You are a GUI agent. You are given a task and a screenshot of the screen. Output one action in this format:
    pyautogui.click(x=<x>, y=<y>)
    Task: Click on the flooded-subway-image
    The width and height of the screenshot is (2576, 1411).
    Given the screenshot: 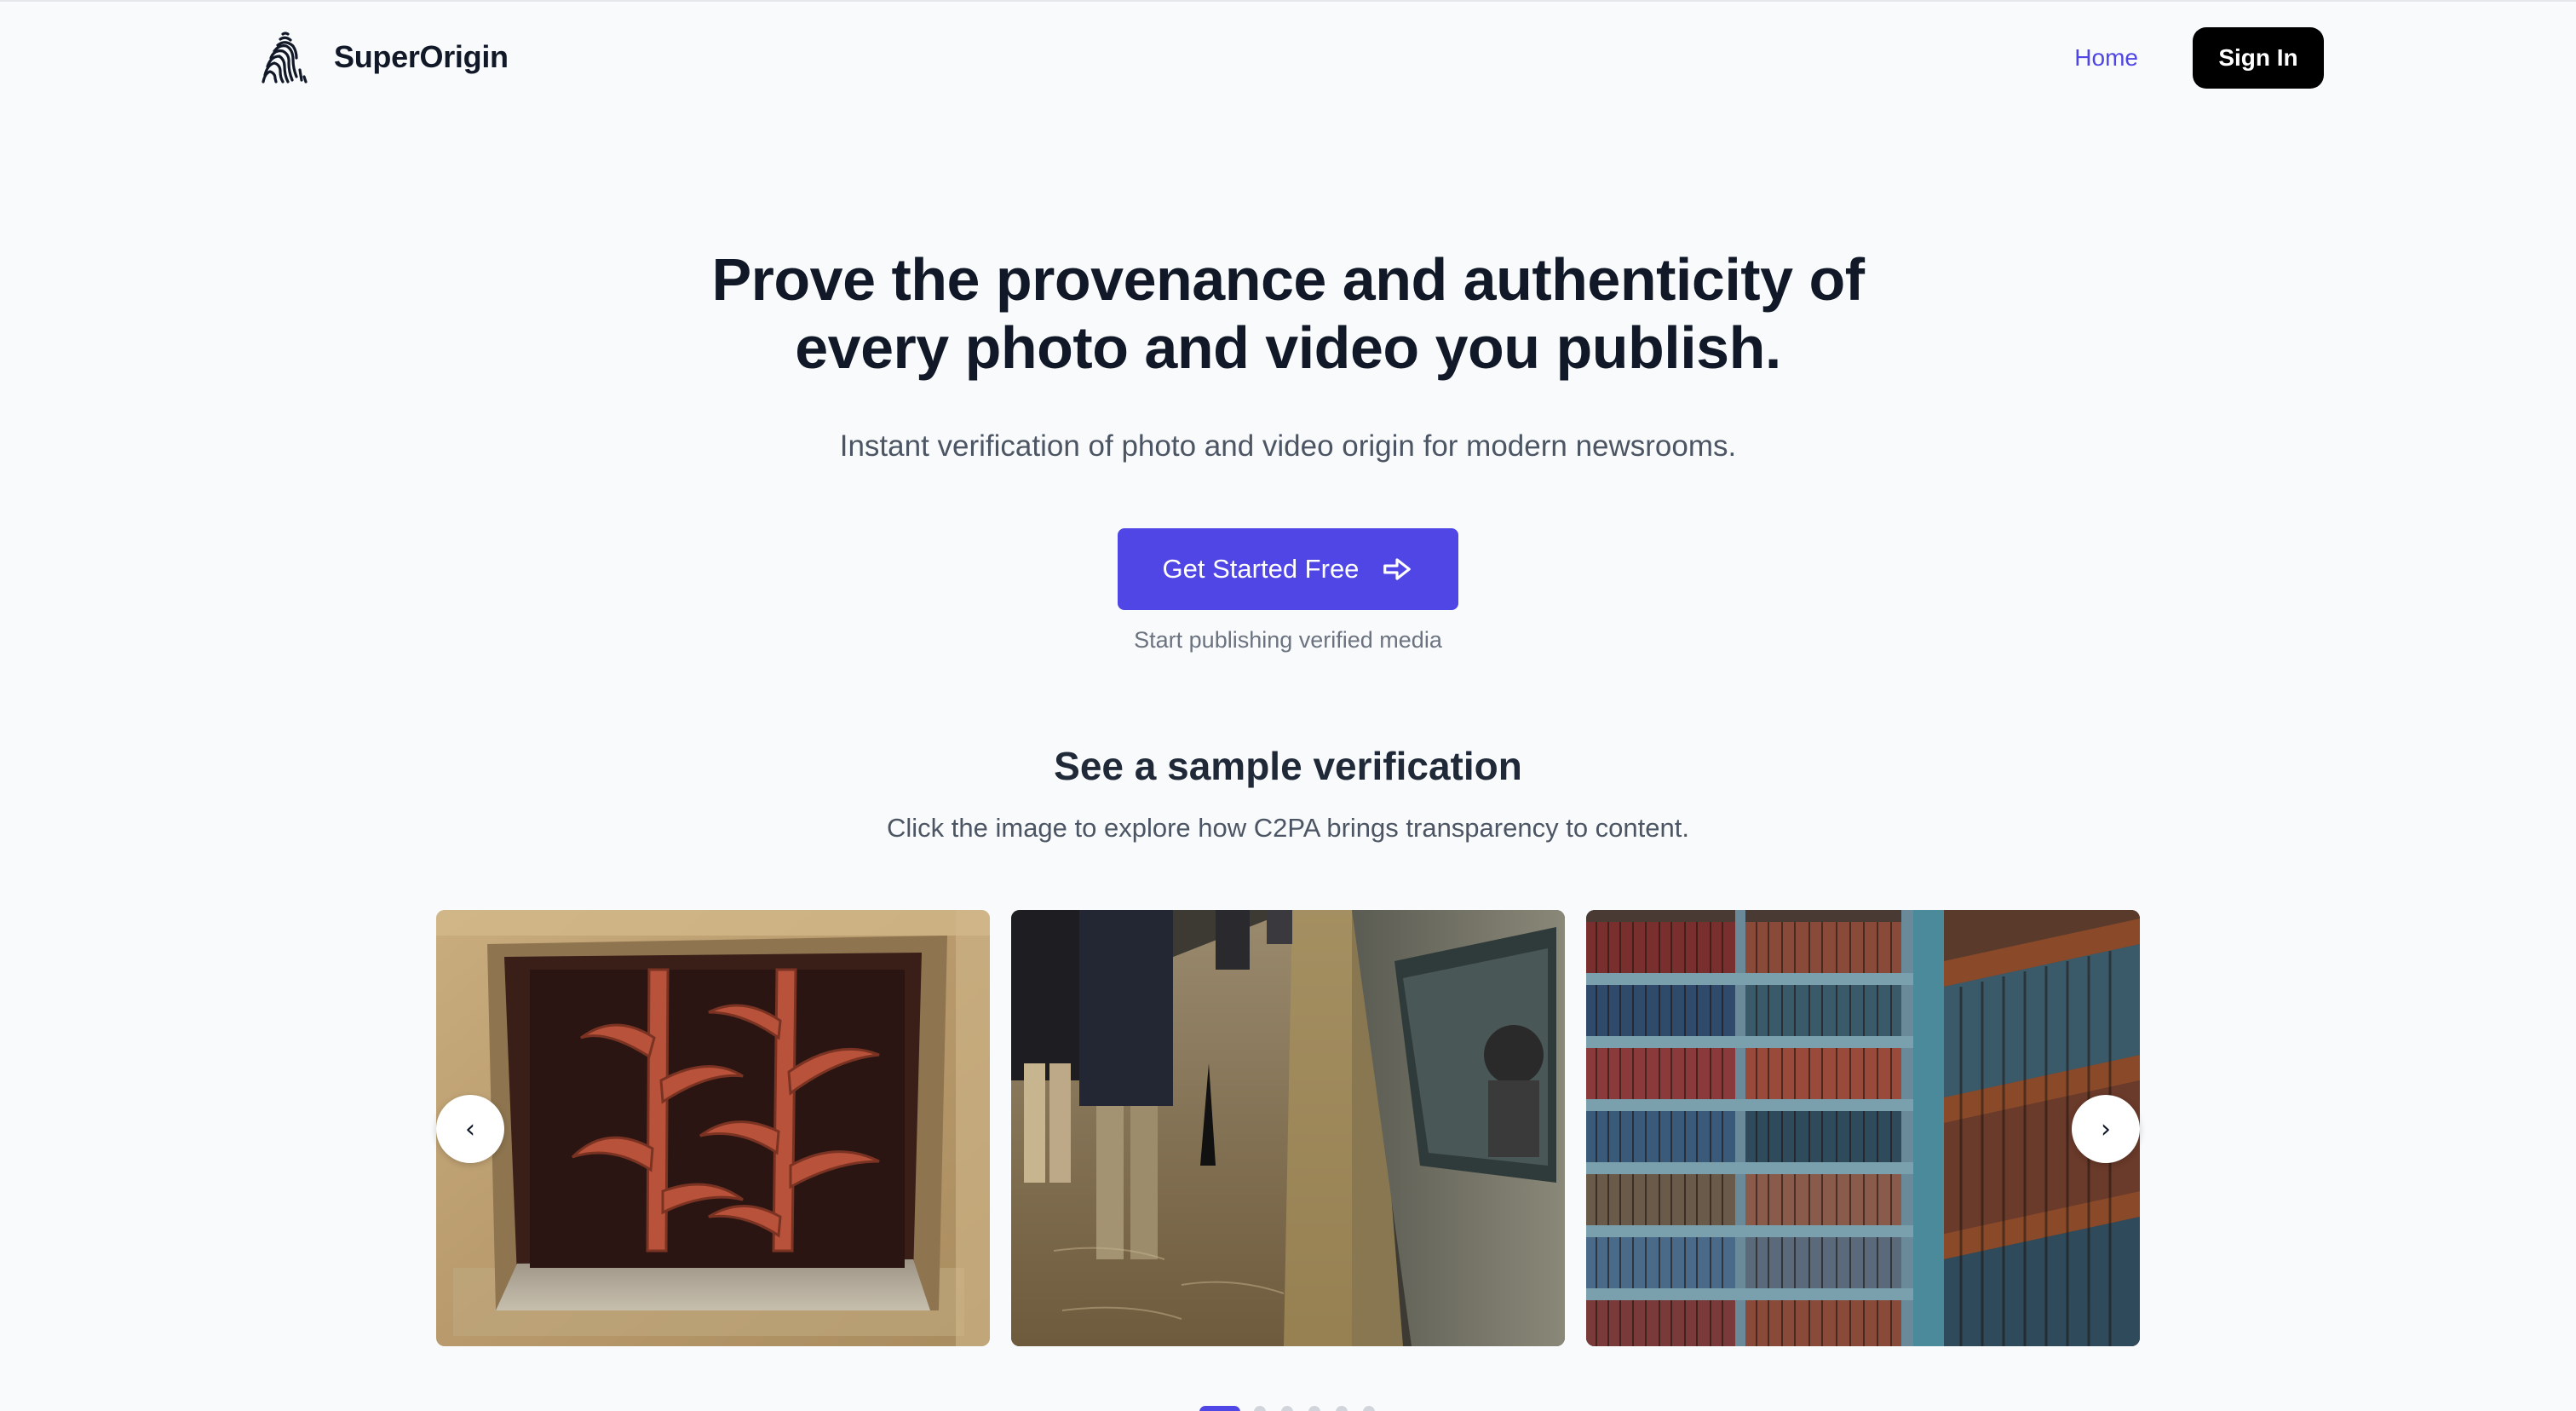 What is the action you would take?
    pyautogui.click(x=1288, y=1128)
    